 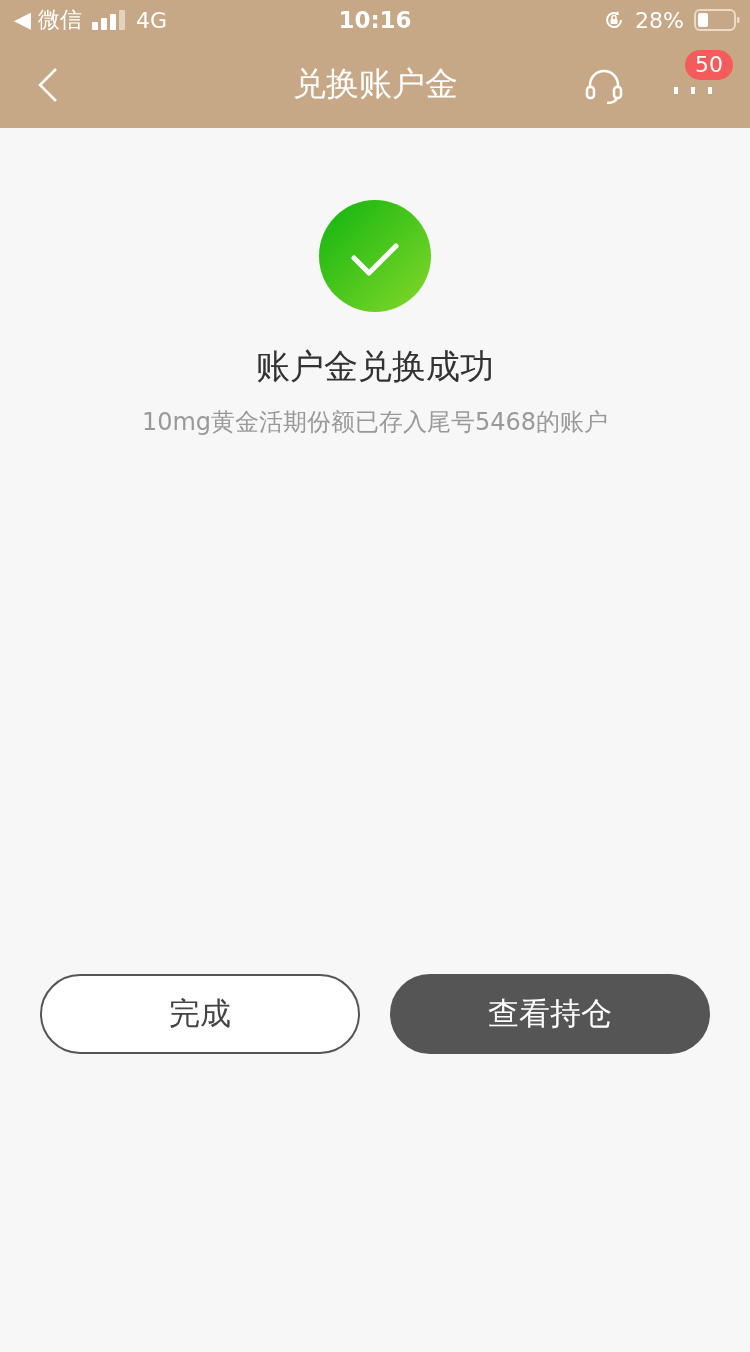 I want to click on network-label: 4G, so click(x=151, y=20).